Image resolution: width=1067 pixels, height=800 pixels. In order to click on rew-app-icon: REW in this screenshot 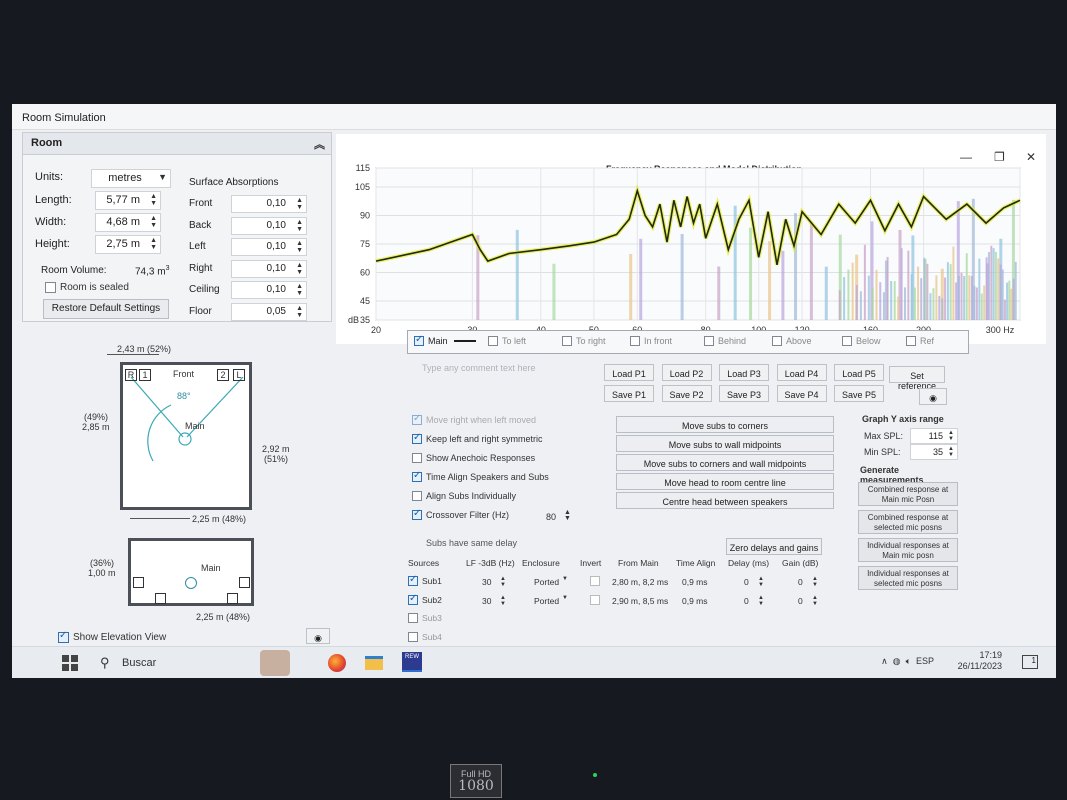, I will do `click(412, 662)`.